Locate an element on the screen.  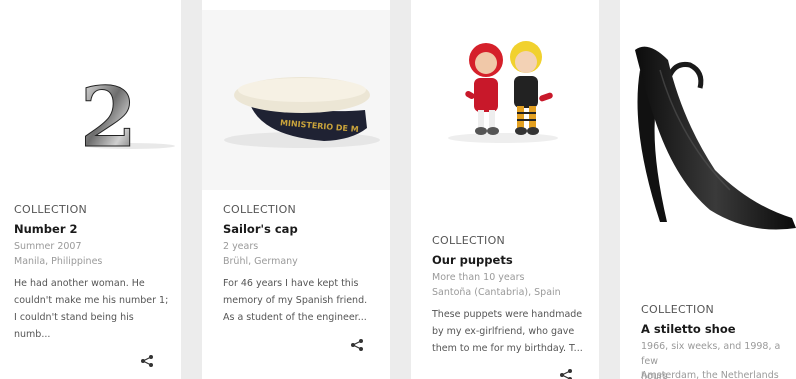
card-date: More than 10 years is located at coordinates (478, 277).